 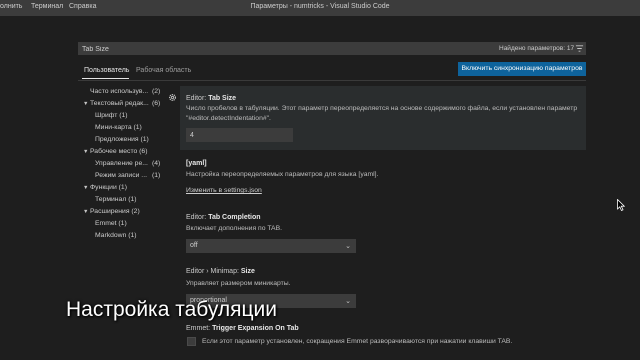 What do you see at coordinates (156, 91) in the screenshot?
I see `toc-item-count: (2)` at bounding box center [156, 91].